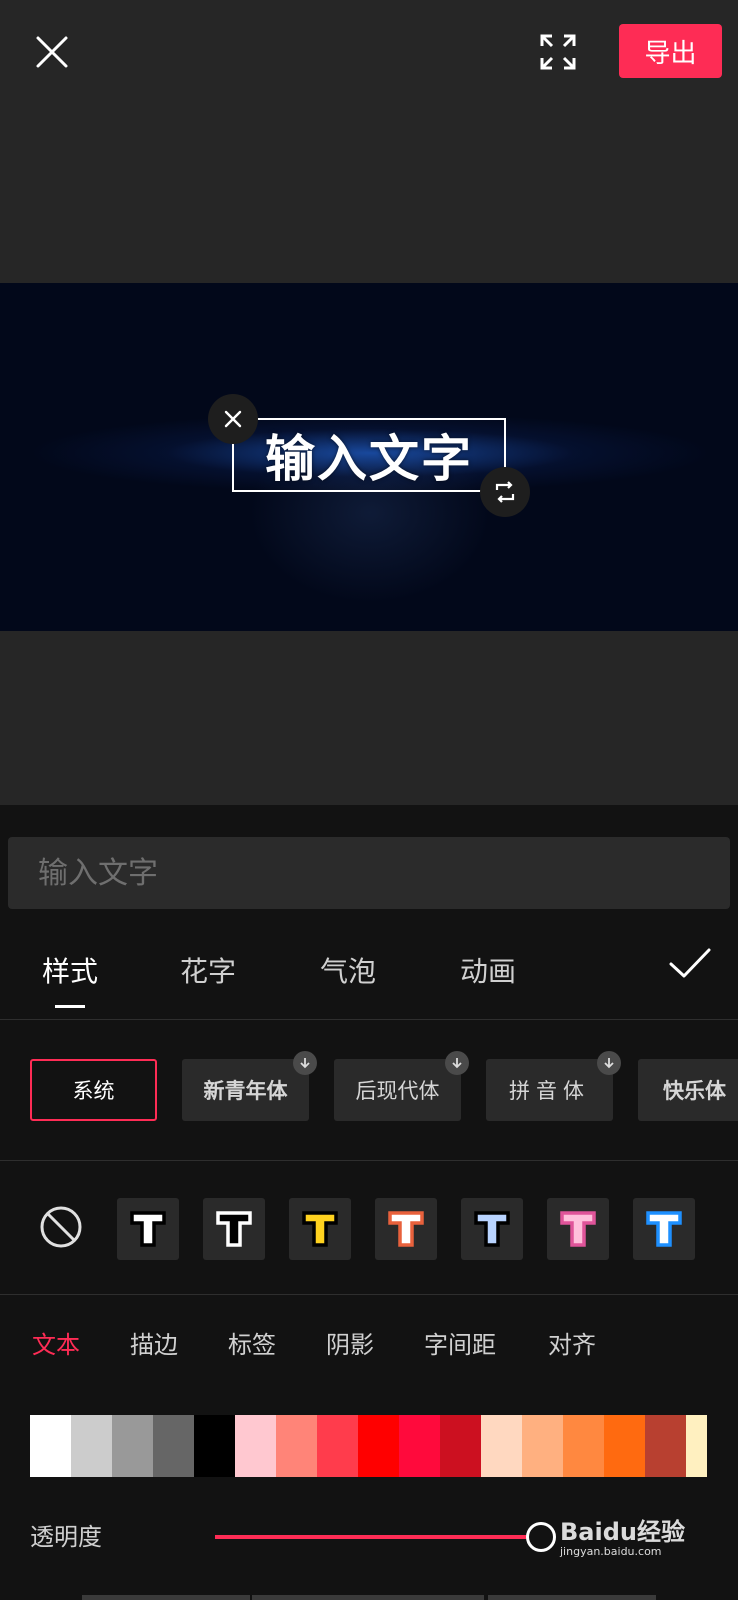 The width and height of the screenshot is (738, 1600). I want to click on font-list: 系统 新青年体 后现代体 拼音体 快乐体, so click(369, 1091).